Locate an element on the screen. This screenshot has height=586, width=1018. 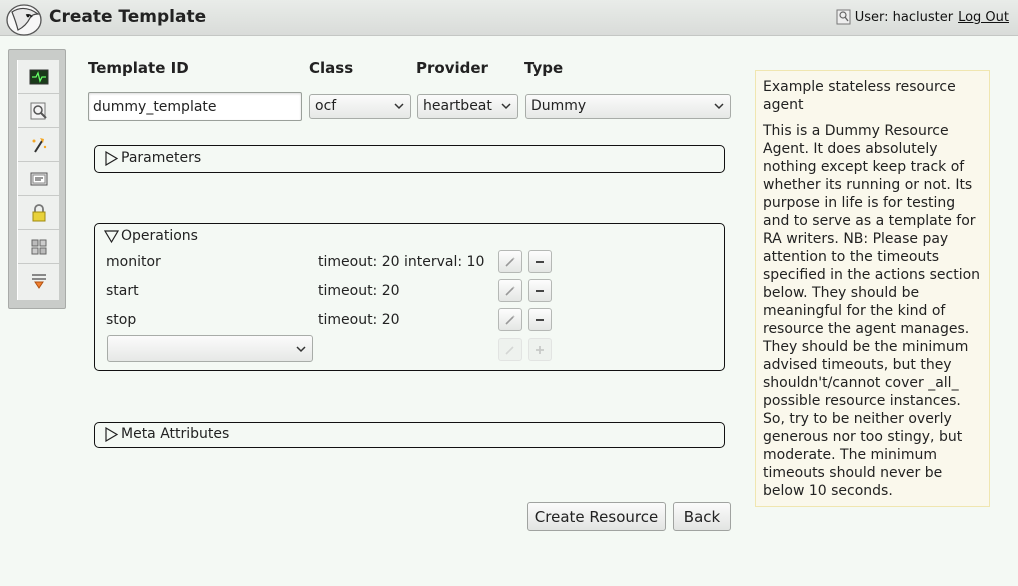
help-summary: Example stateless resource agent is located at coordinates (859, 96).